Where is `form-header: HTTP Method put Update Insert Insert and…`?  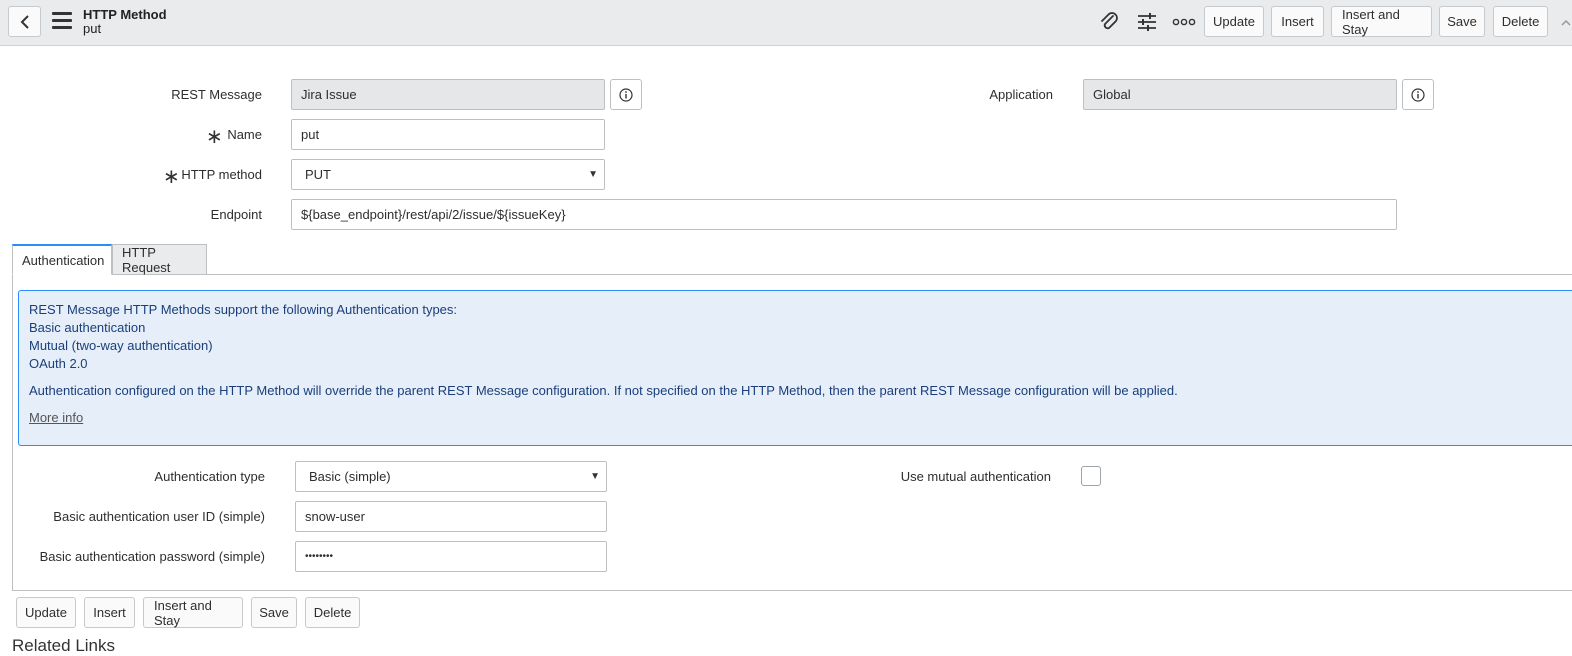
form-header: HTTP Method put Update Insert Insert and… is located at coordinates (786, 23).